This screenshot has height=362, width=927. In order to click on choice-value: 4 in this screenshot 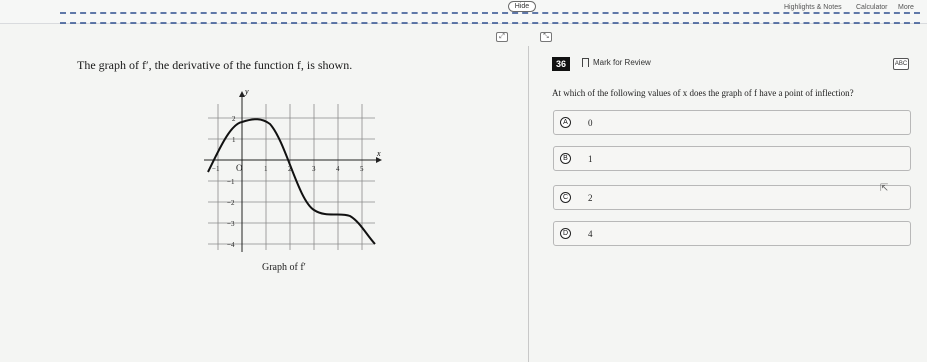, I will do `click(590, 234)`.